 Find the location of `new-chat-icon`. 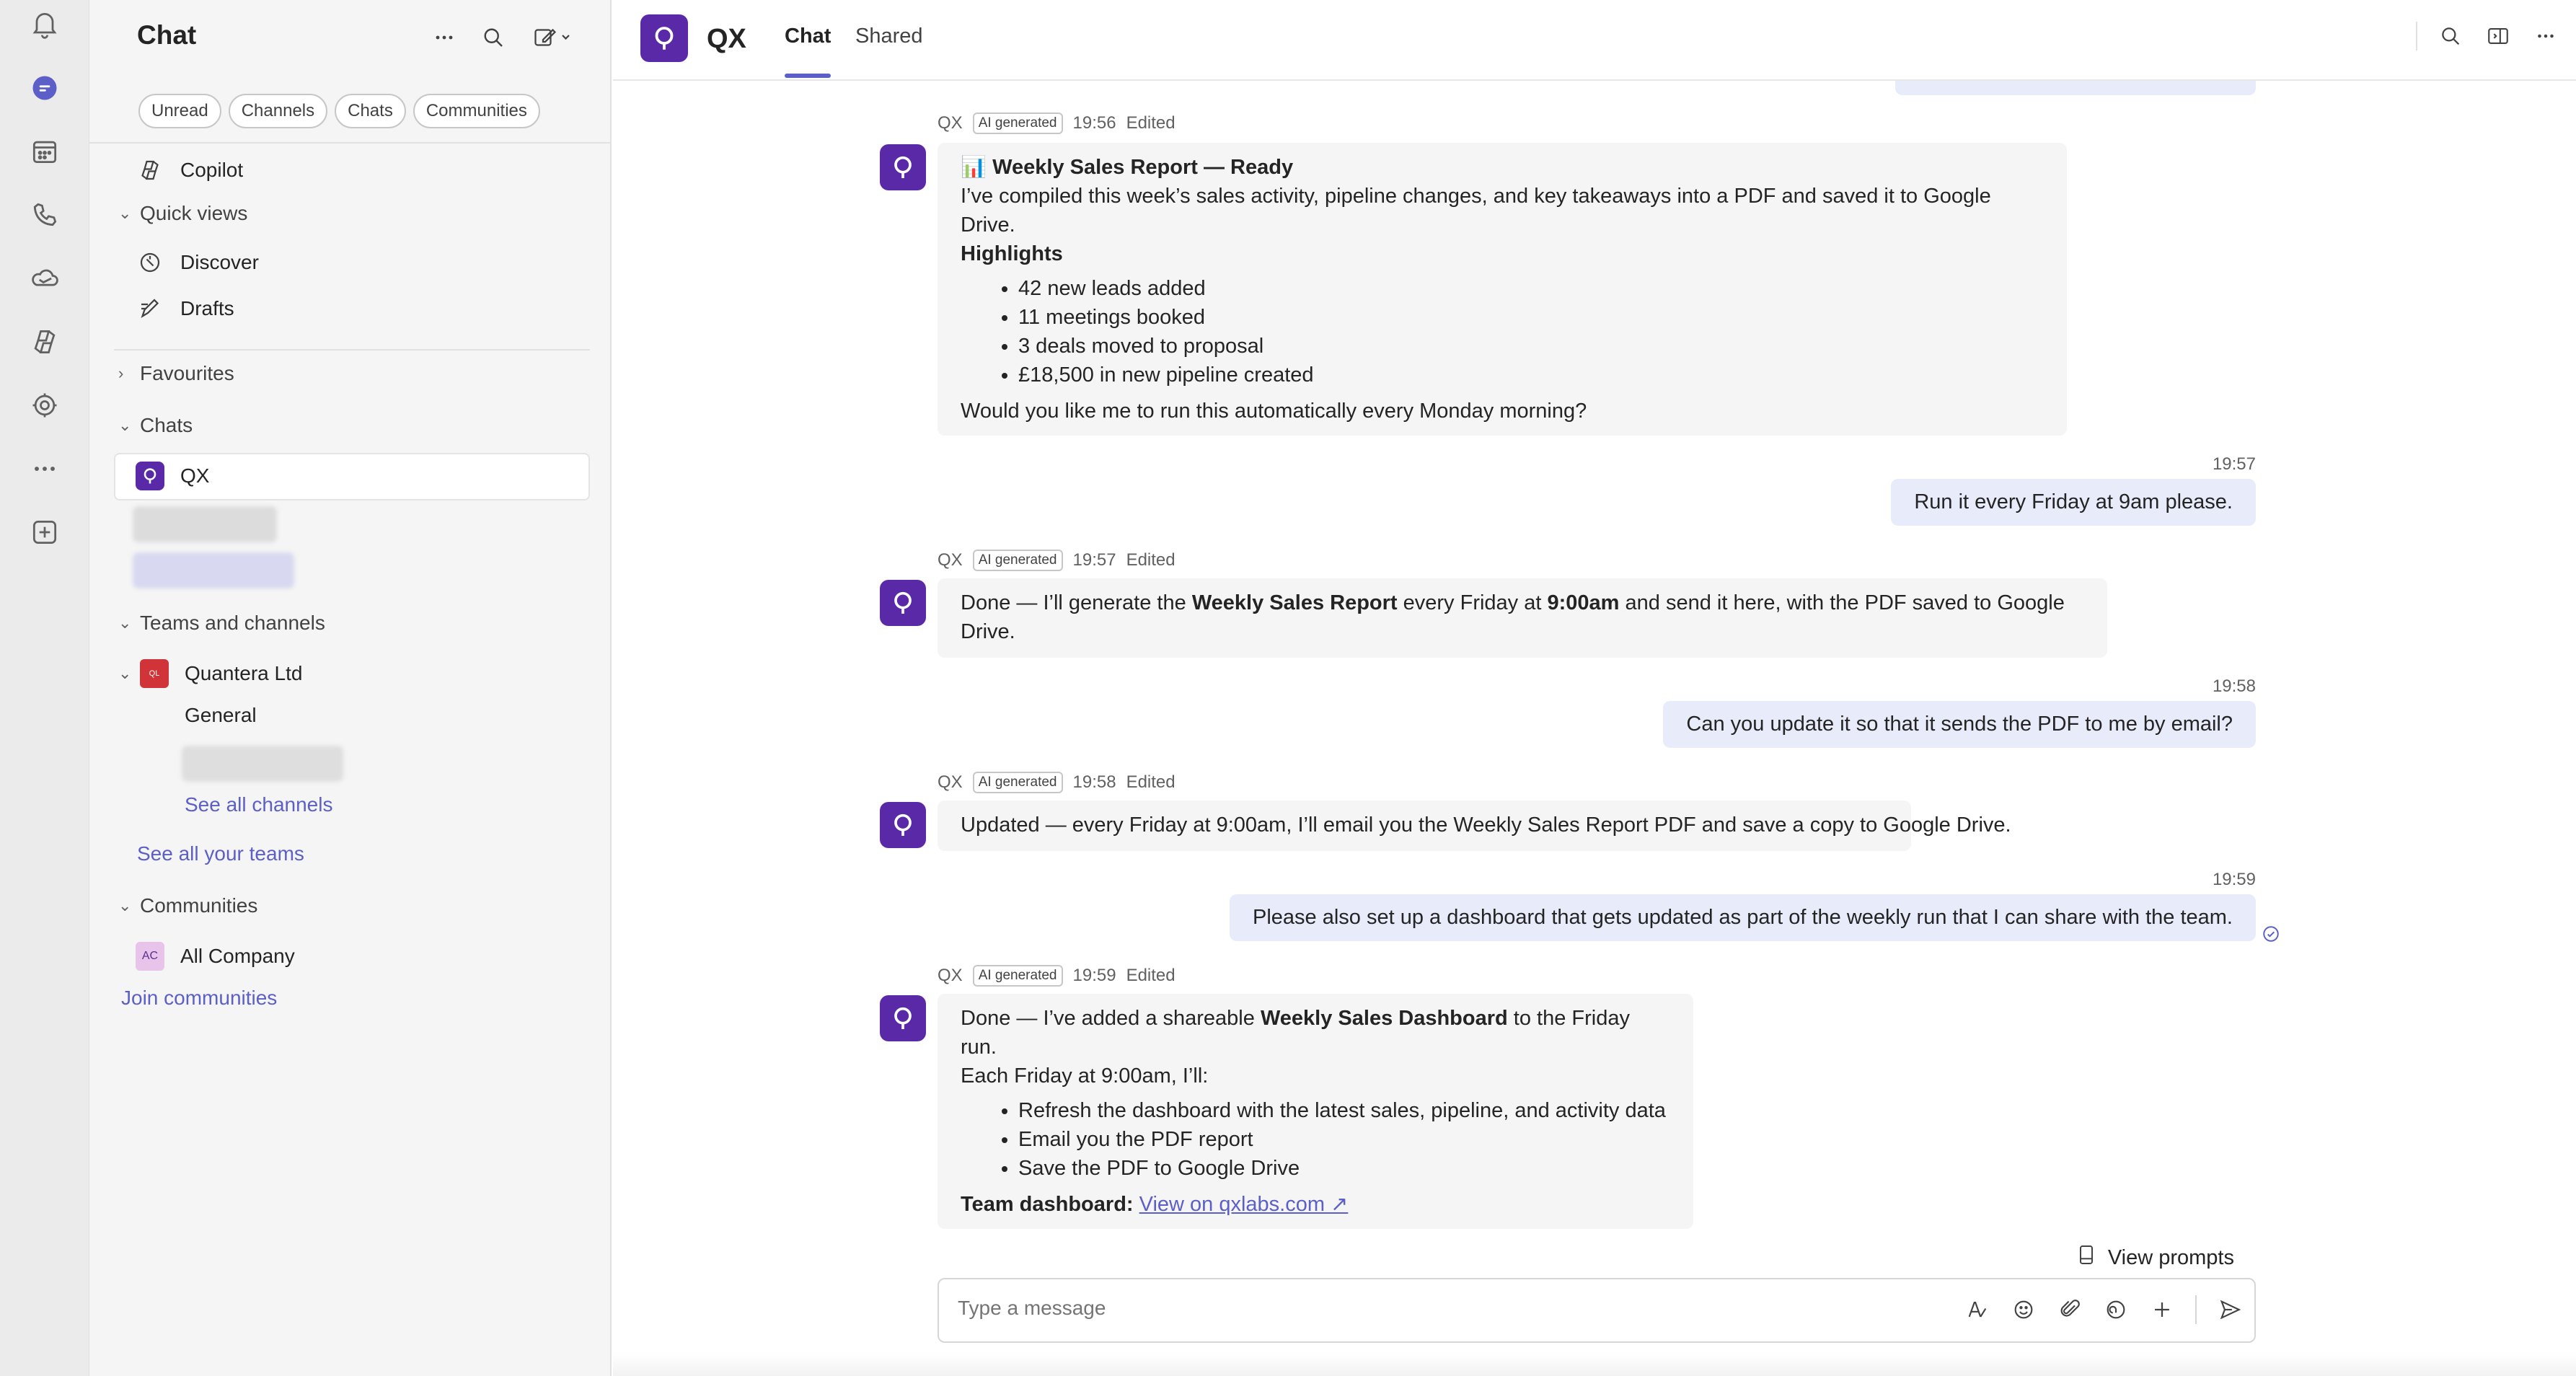

new-chat-icon is located at coordinates (551, 37).